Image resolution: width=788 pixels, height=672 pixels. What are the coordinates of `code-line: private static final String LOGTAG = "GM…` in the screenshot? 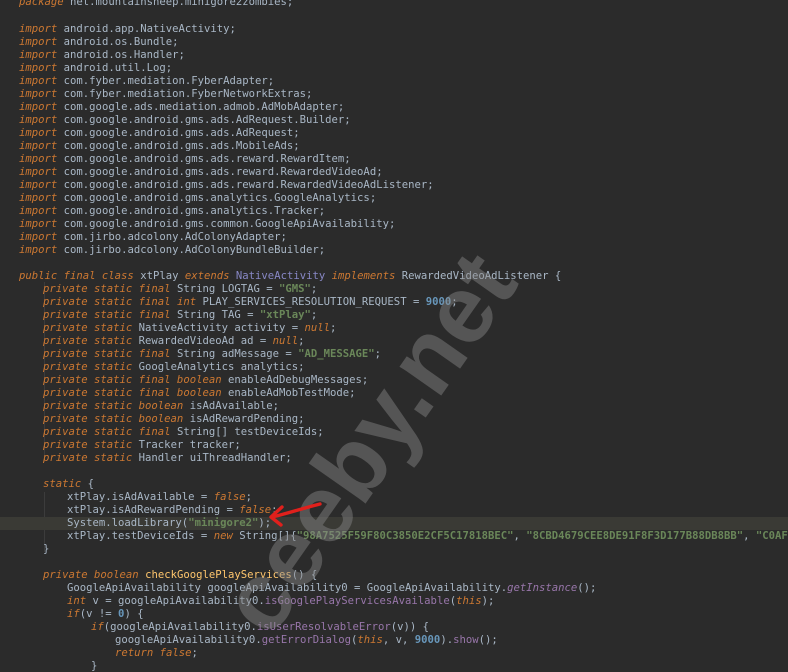 It's located at (180, 289).